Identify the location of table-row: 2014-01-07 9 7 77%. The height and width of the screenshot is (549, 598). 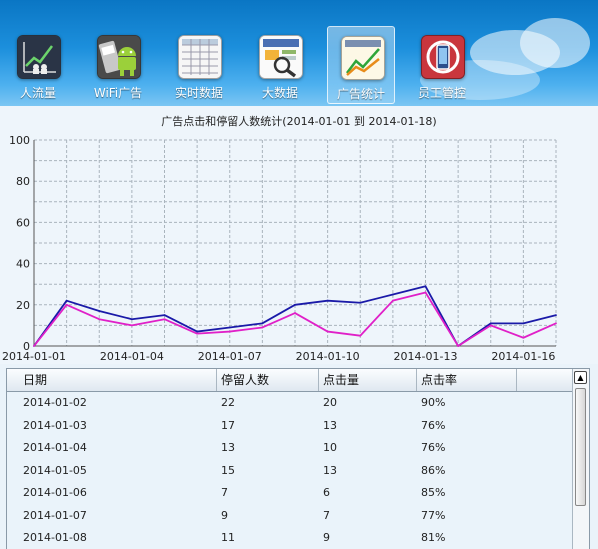
(290, 516).